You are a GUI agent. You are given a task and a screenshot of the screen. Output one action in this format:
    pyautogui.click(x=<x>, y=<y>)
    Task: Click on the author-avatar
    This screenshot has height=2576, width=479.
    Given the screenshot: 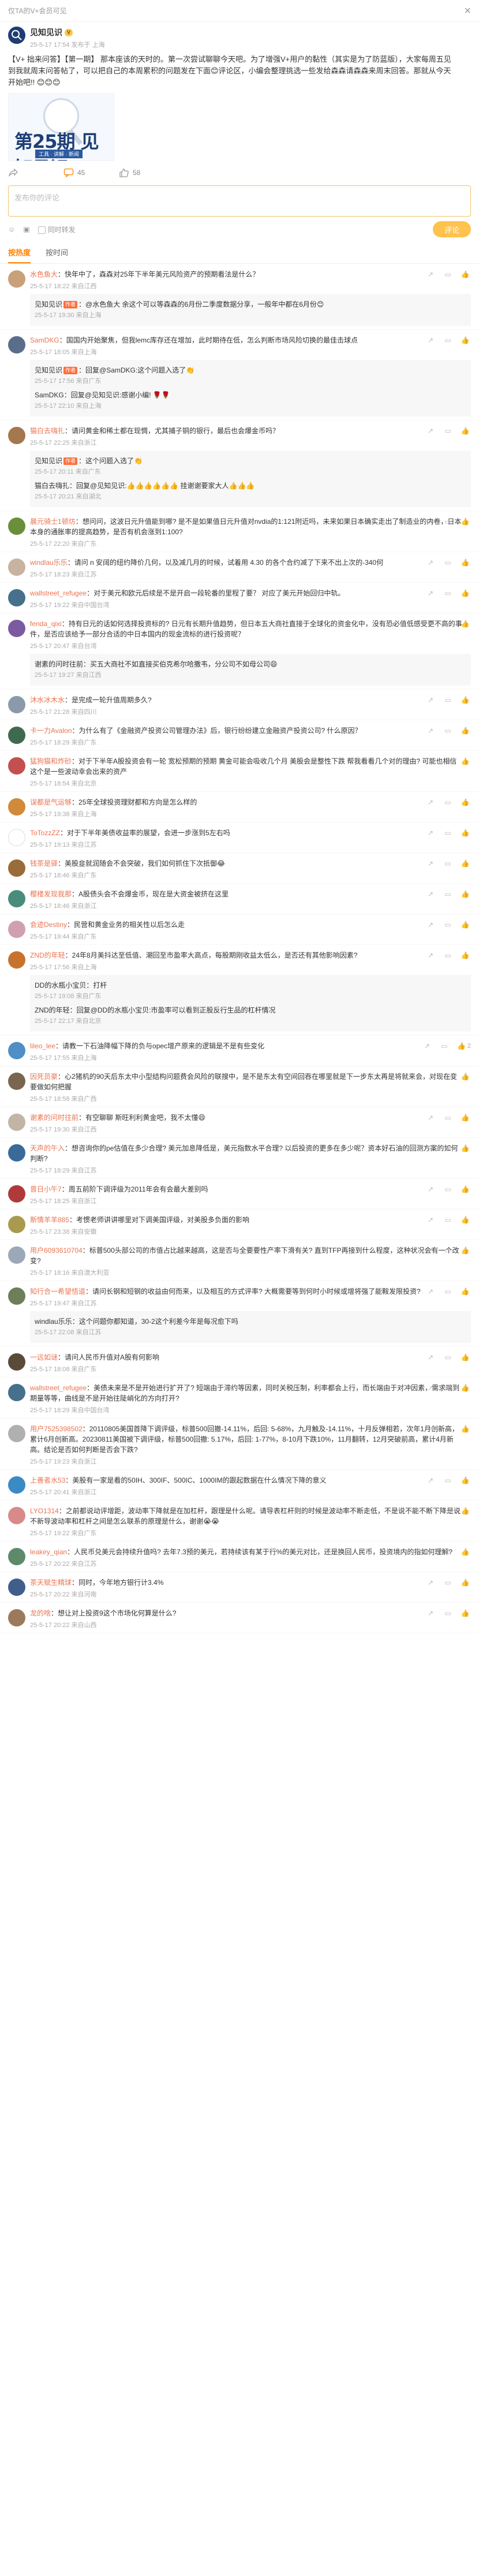 What is the action you would take?
    pyautogui.click(x=16, y=36)
    